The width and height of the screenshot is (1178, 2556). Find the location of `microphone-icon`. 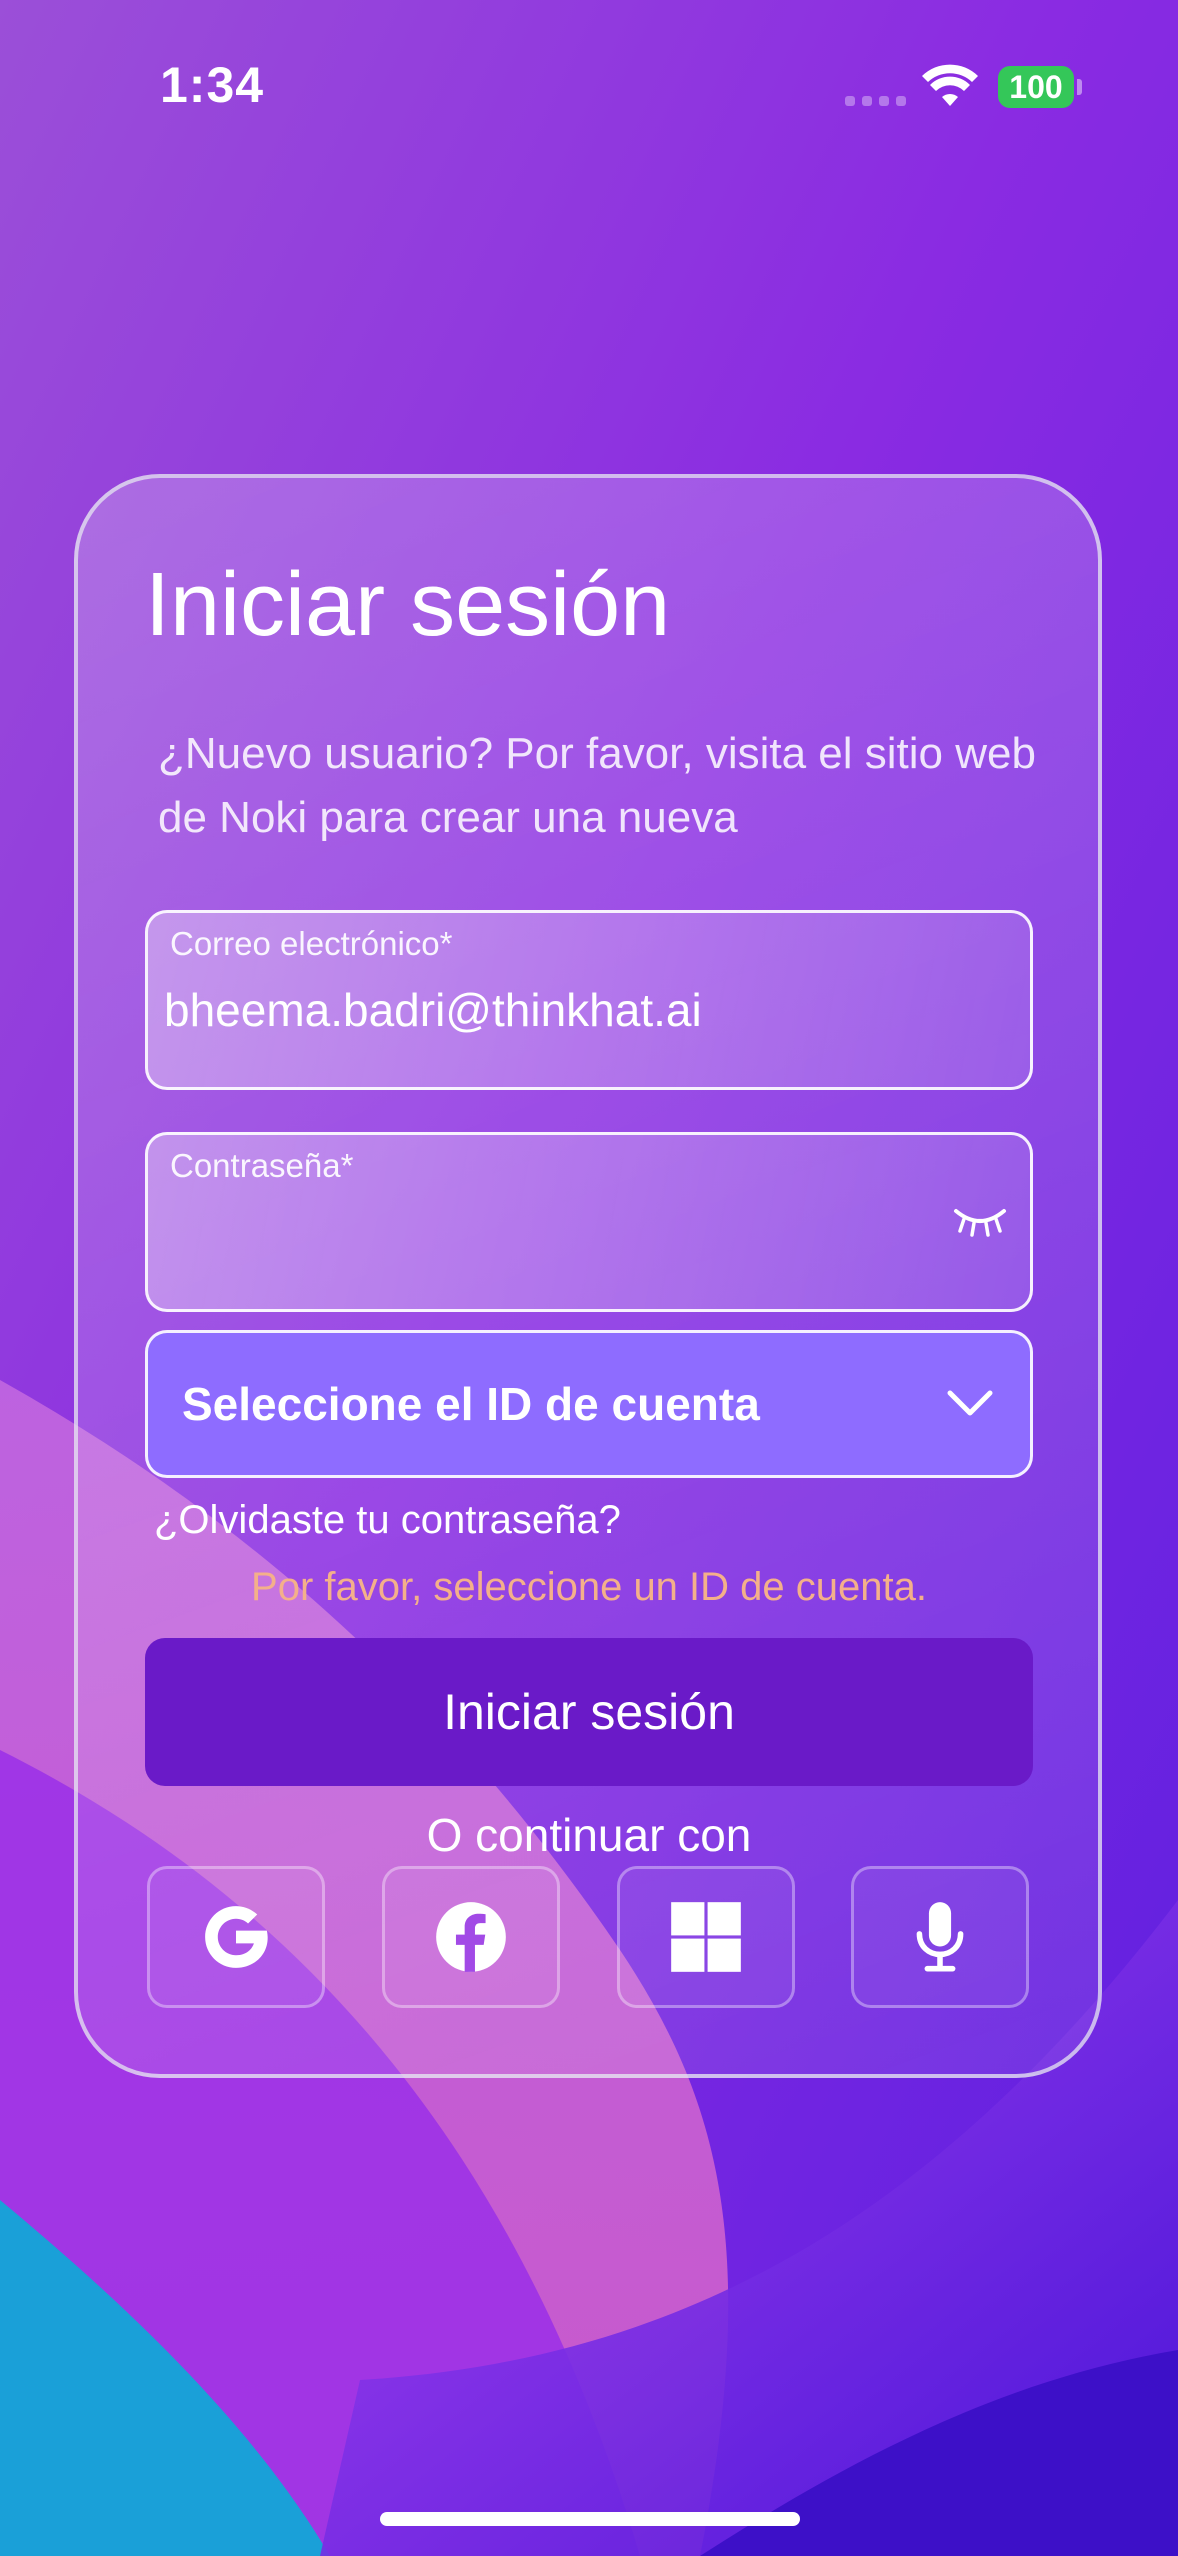

microphone-icon is located at coordinates (940, 1937).